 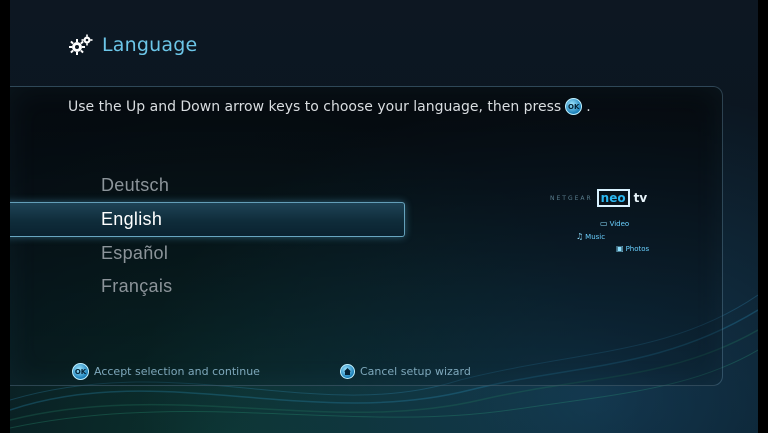 I want to click on home-icon, so click(x=347, y=371).